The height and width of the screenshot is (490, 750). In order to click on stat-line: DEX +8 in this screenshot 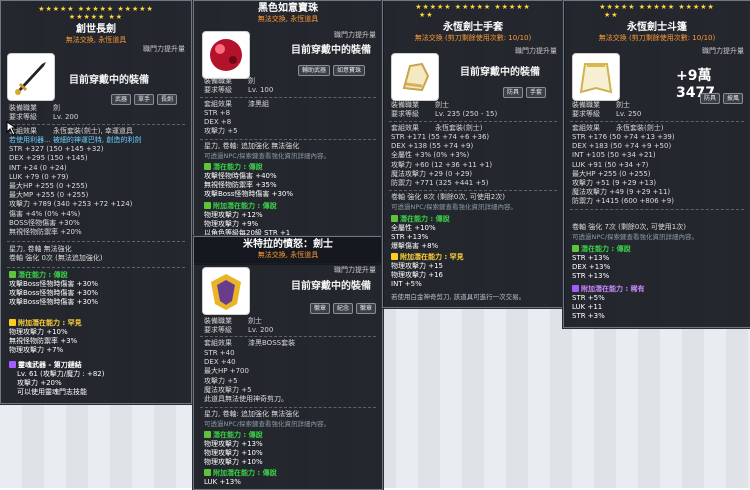, I will do `click(218, 122)`.